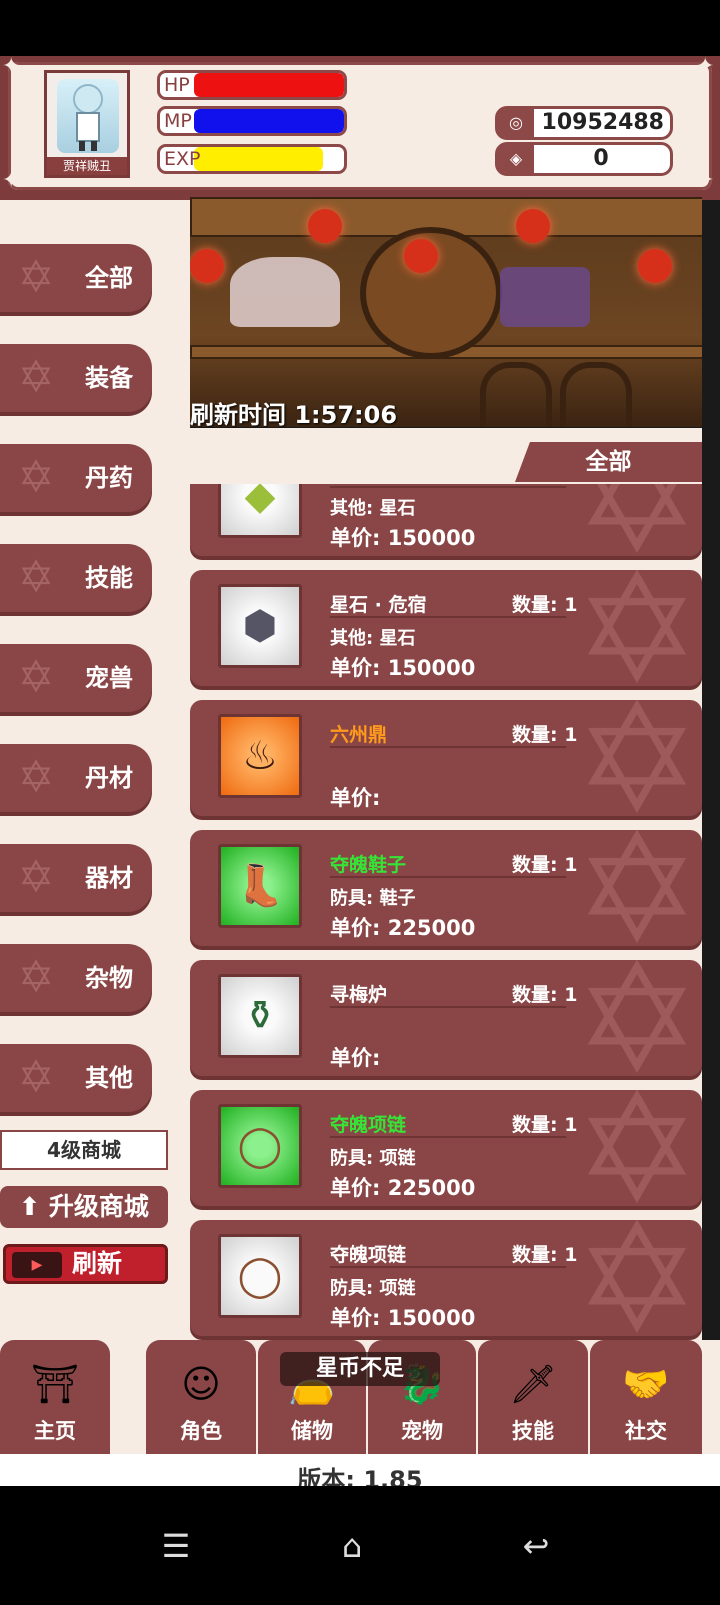 The width and height of the screenshot is (720, 1605). I want to click on exp-label: EXP, so click(182, 159).